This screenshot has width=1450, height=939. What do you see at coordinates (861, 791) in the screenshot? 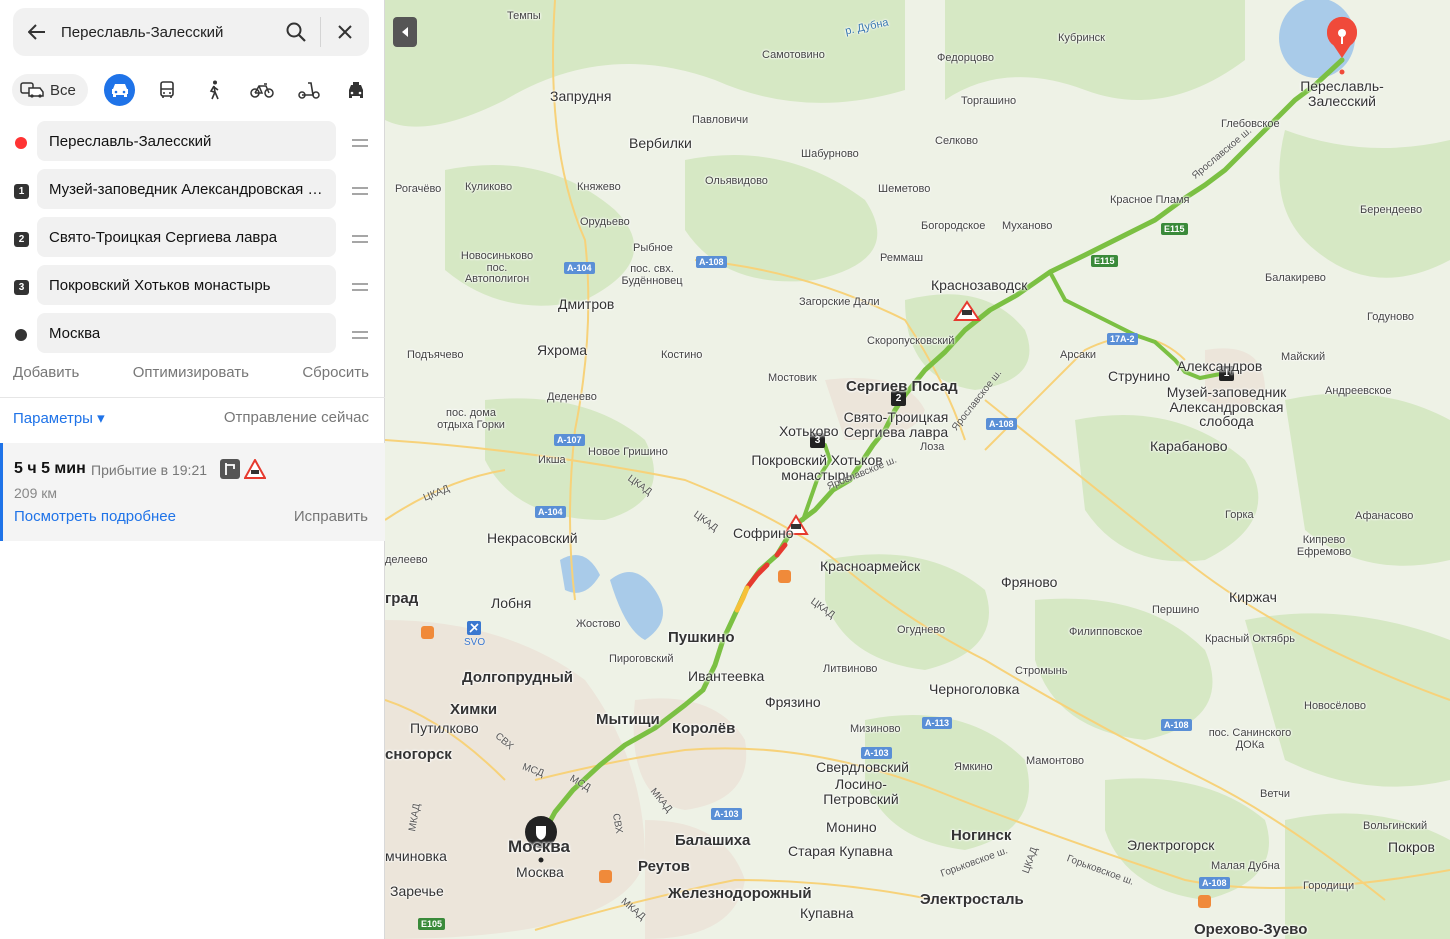
I see `place-label: Лосино- Петровский` at bounding box center [861, 791].